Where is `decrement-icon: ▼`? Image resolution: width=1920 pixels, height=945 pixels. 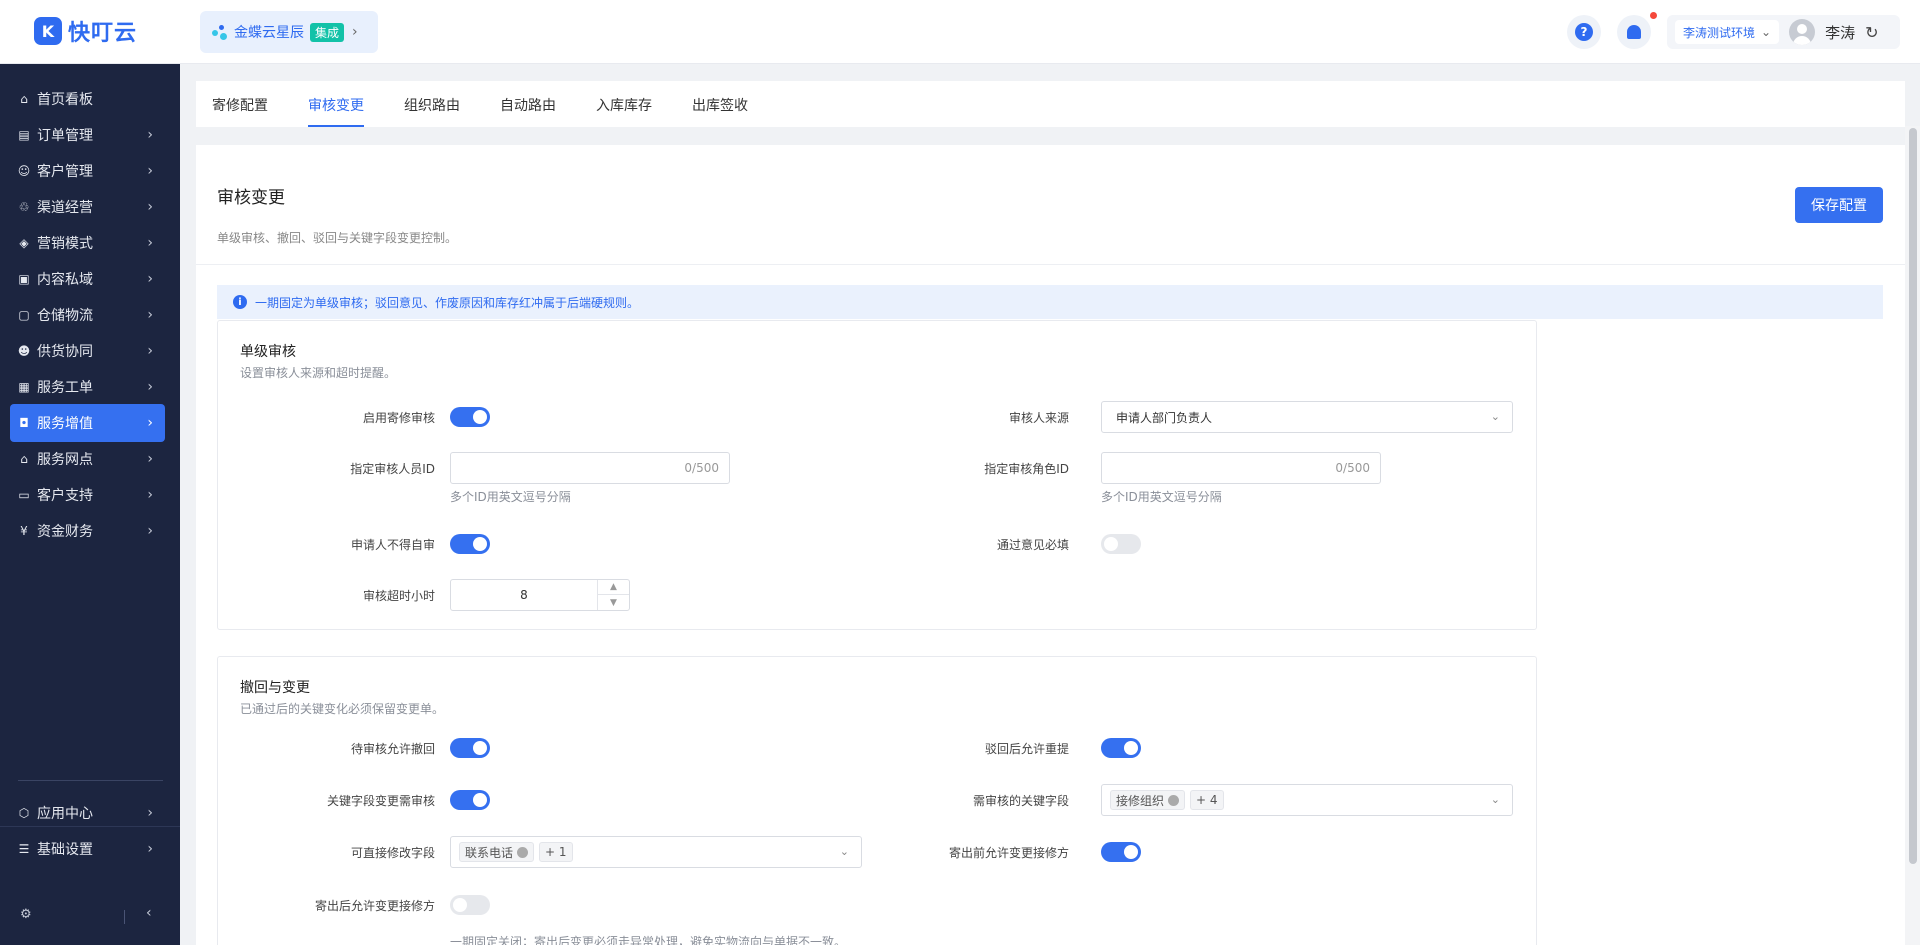 decrement-icon: ▼ is located at coordinates (613, 602).